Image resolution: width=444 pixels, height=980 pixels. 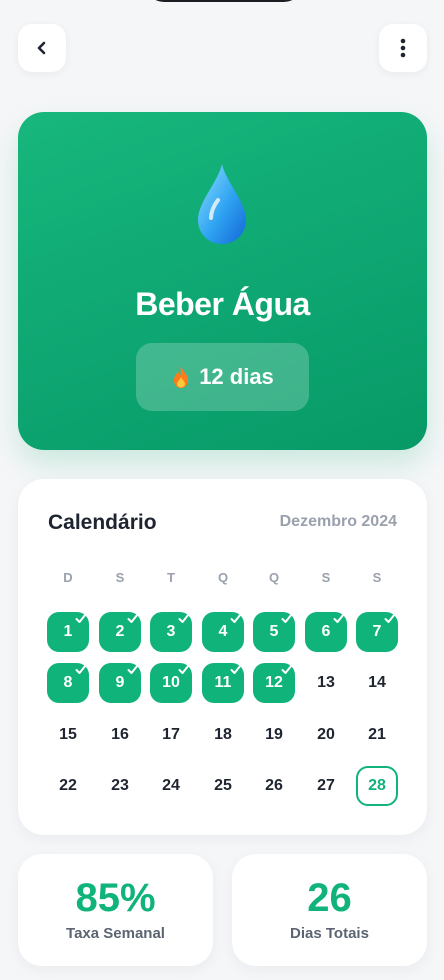 I want to click on streak-text: 12 dias, so click(x=236, y=376).